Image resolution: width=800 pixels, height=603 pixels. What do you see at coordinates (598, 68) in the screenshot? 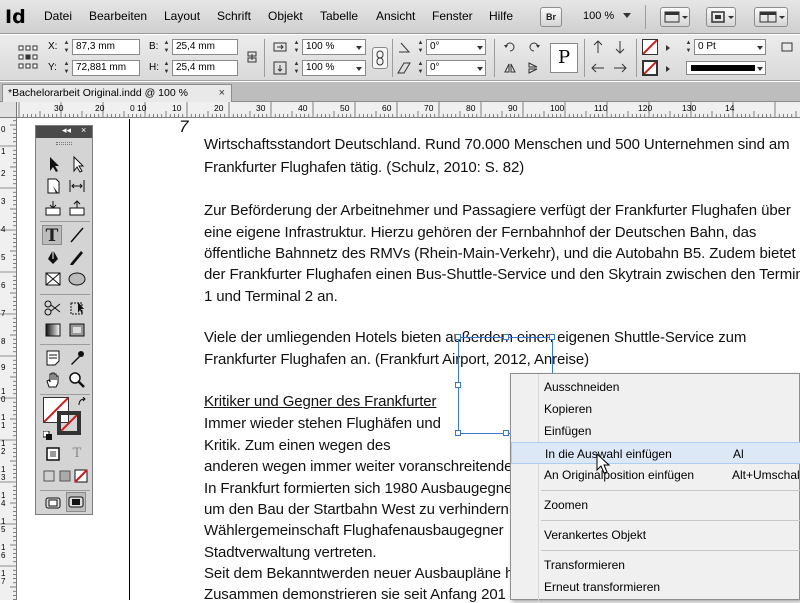
I see `select-previous-object-icon` at bounding box center [598, 68].